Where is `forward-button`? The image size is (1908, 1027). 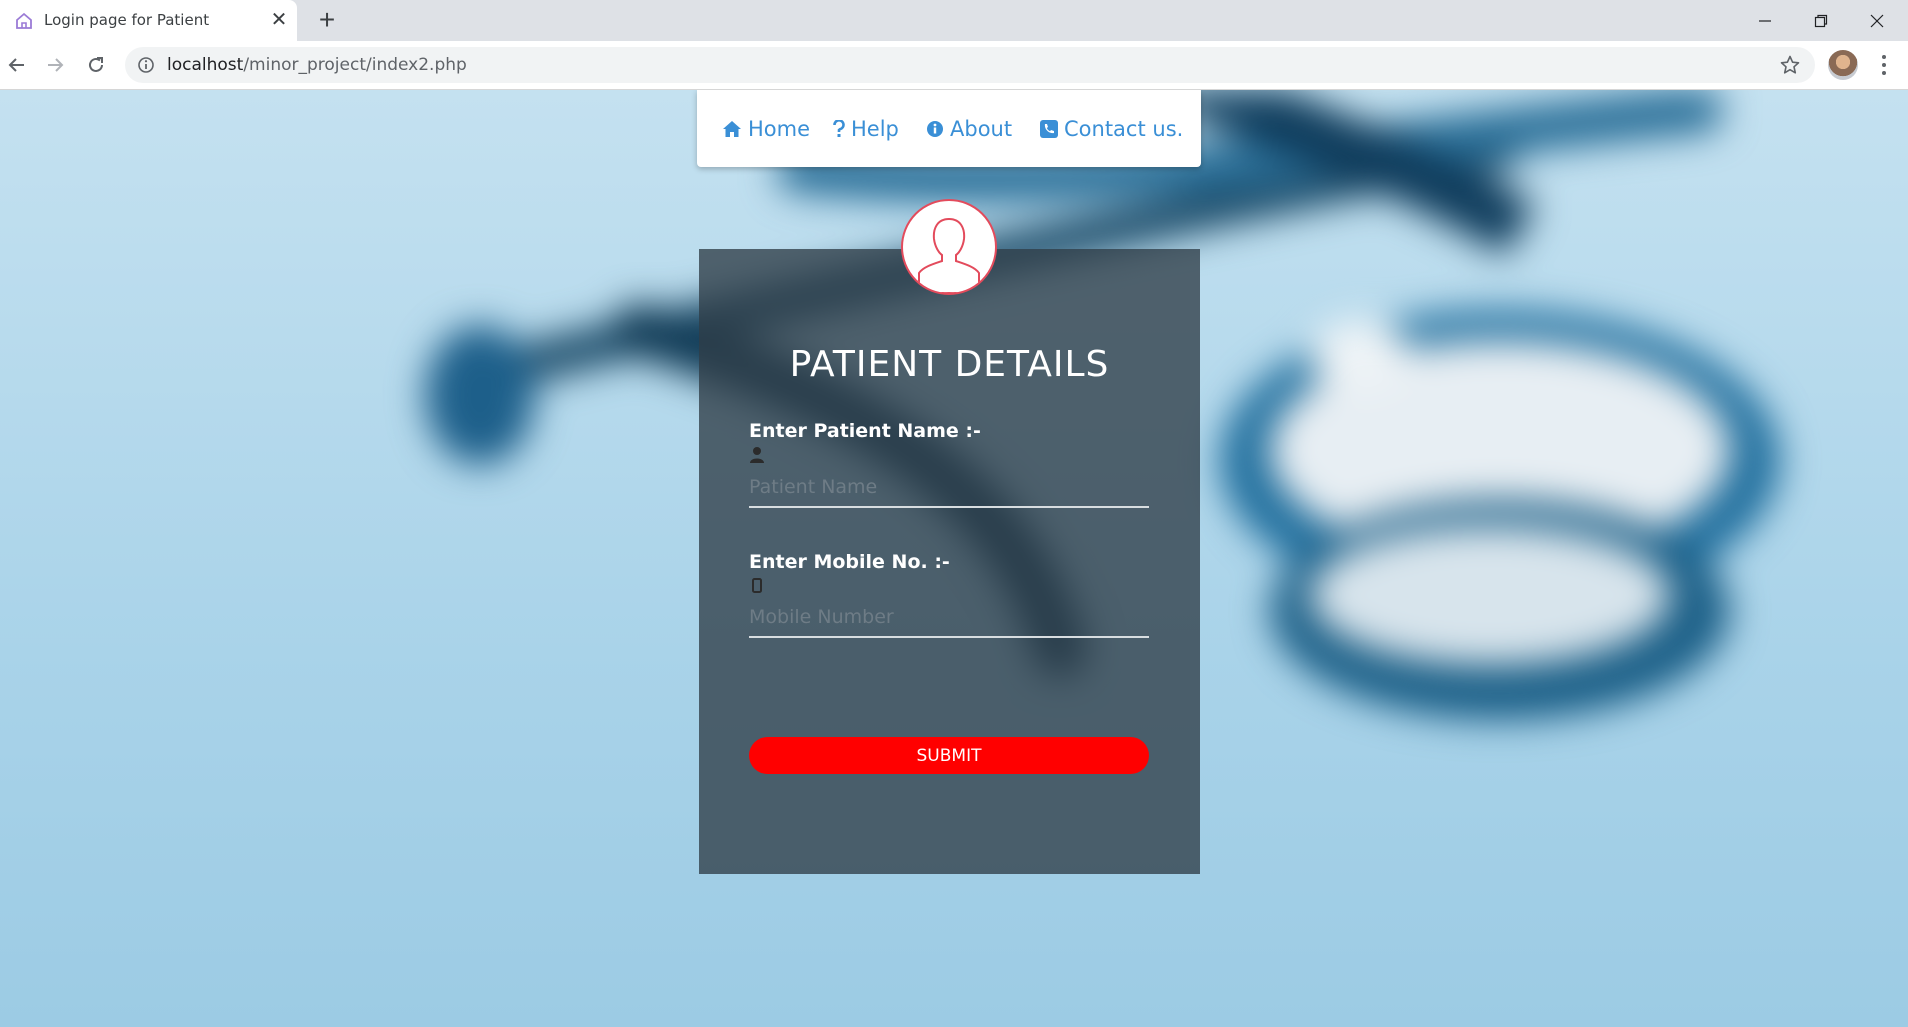
forward-button is located at coordinates (55, 65).